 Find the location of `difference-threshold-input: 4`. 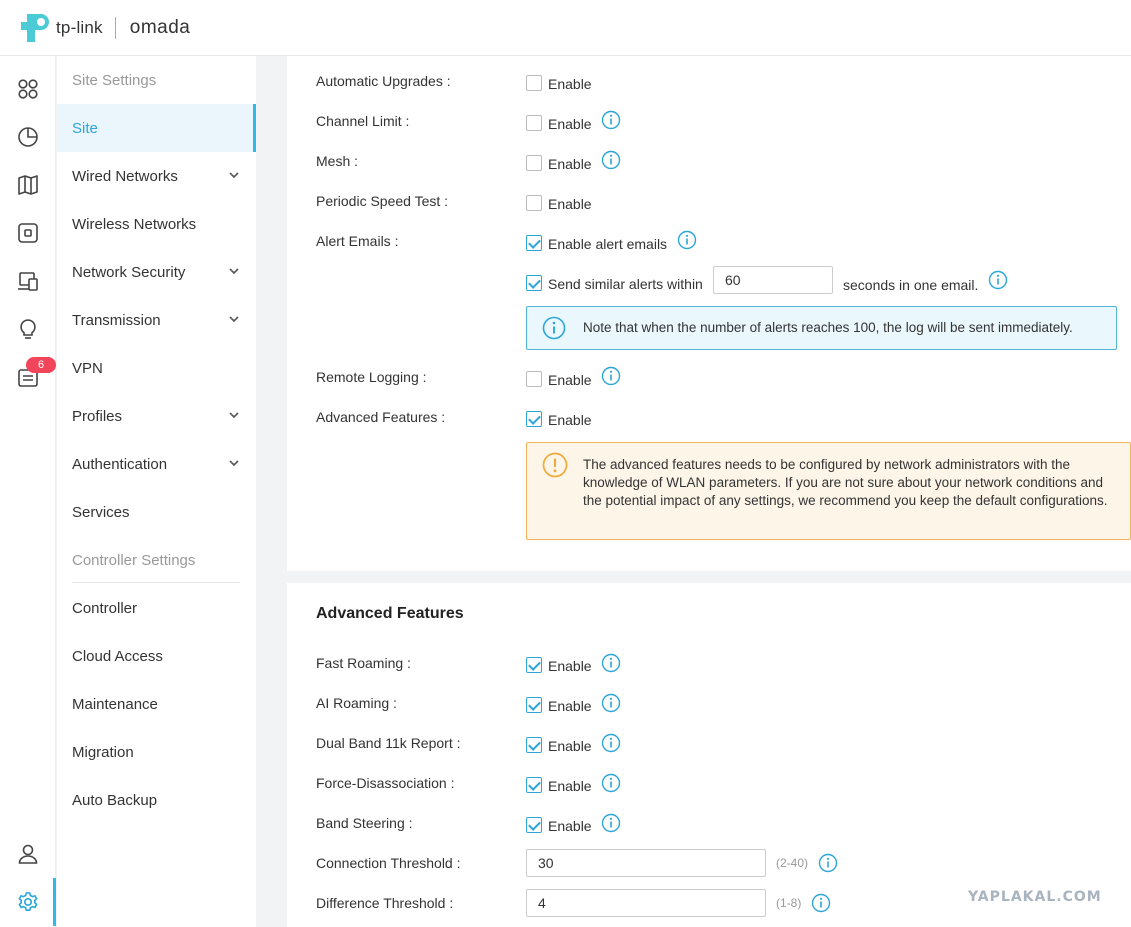

difference-threshold-input: 4 is located at coordinates (646, 903).